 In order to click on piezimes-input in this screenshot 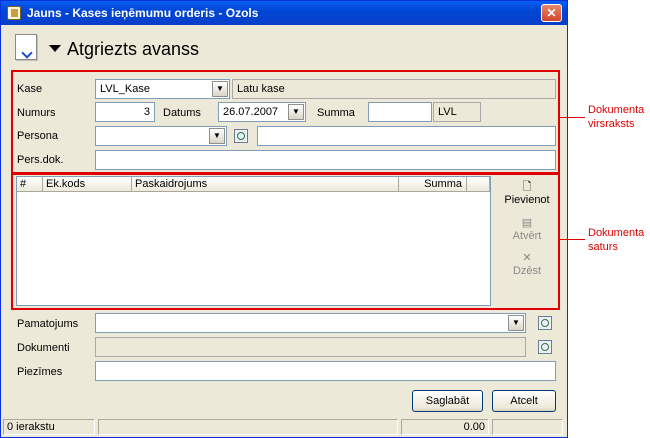, I will do `click(325, 371)`.